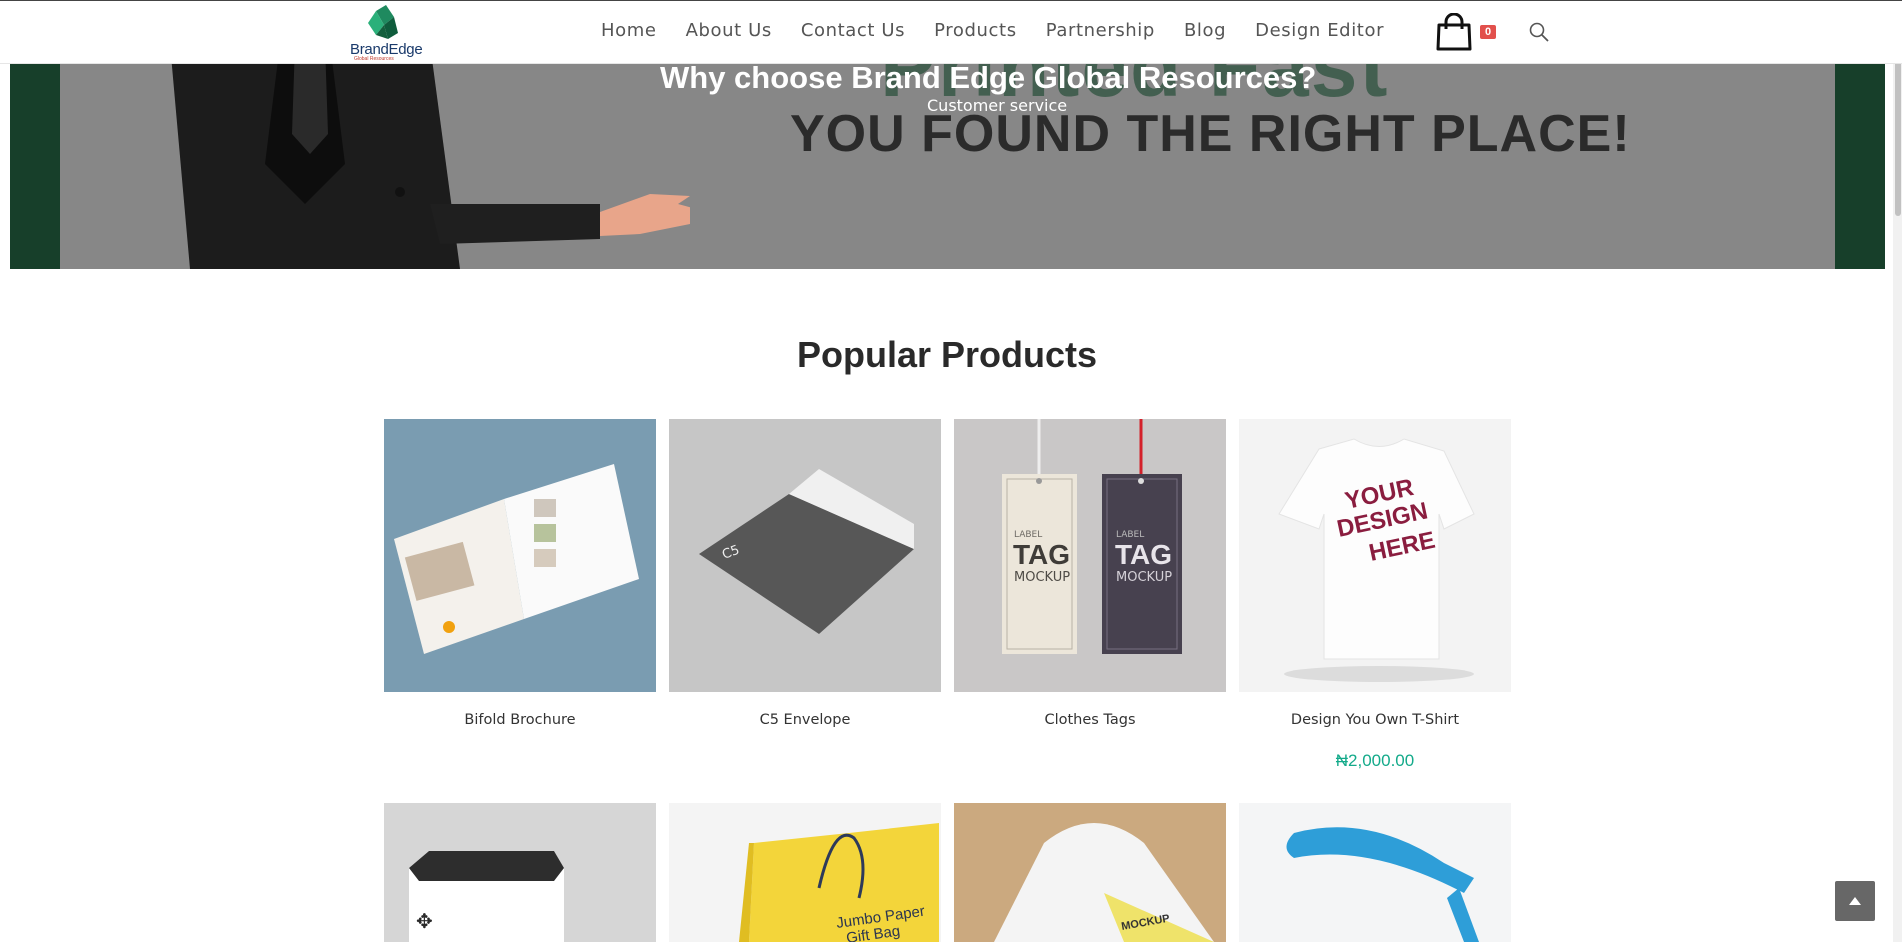 This screenshot has height=942, width=1902. I want to click on hero-edge-left, so click(35, 166).